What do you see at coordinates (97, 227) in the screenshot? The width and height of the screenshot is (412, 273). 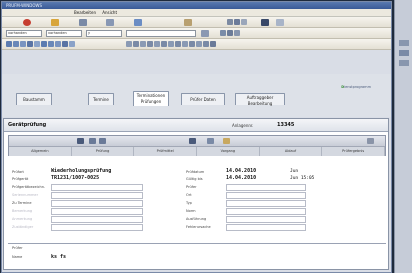 I see `zustaendiger-field` at bounding box center [97, 227].